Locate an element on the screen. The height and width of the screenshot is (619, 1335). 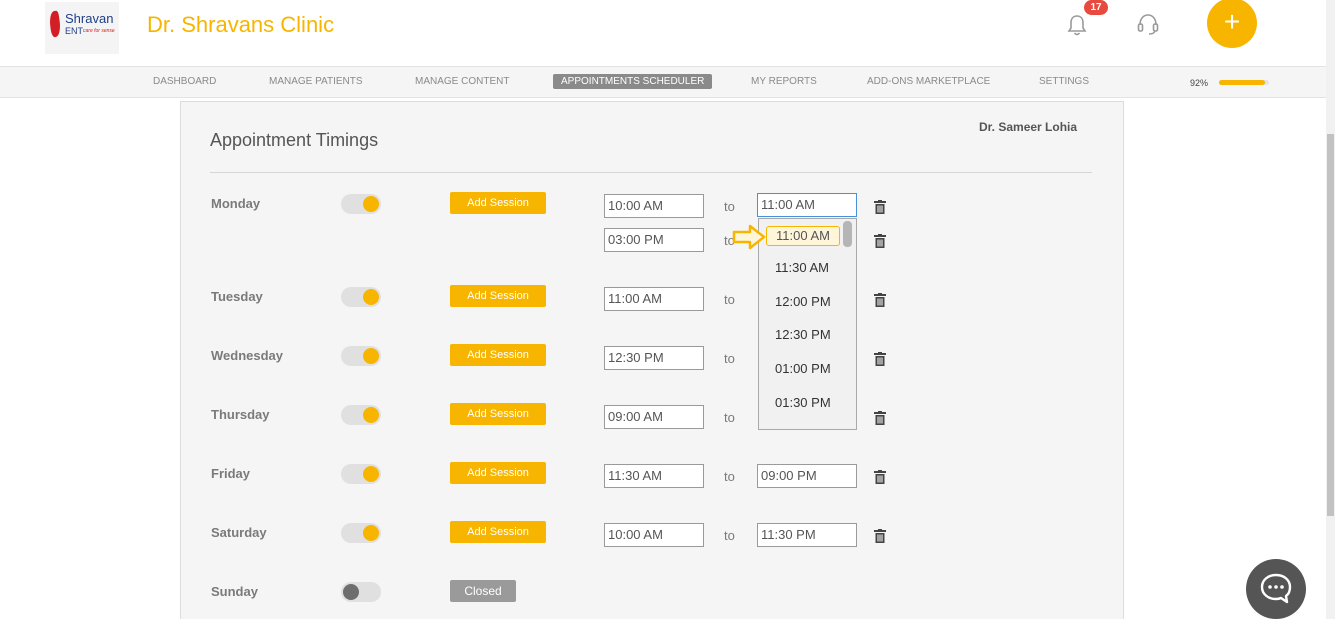
add-session-button-monday: Add Session is located at coordinates (498, 203).